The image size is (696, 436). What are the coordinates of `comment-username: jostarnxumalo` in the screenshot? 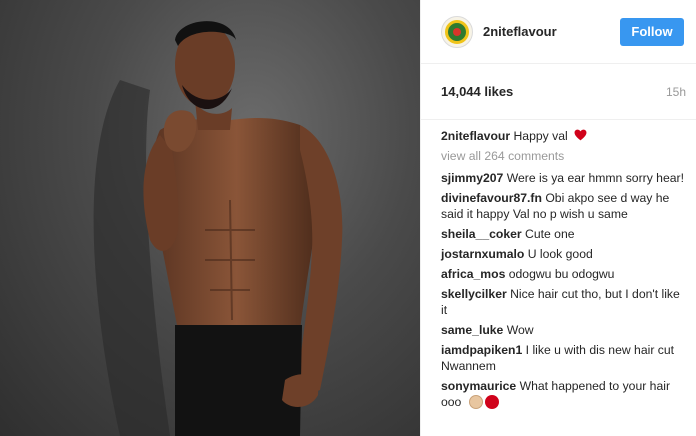 It's located at (482, 254).